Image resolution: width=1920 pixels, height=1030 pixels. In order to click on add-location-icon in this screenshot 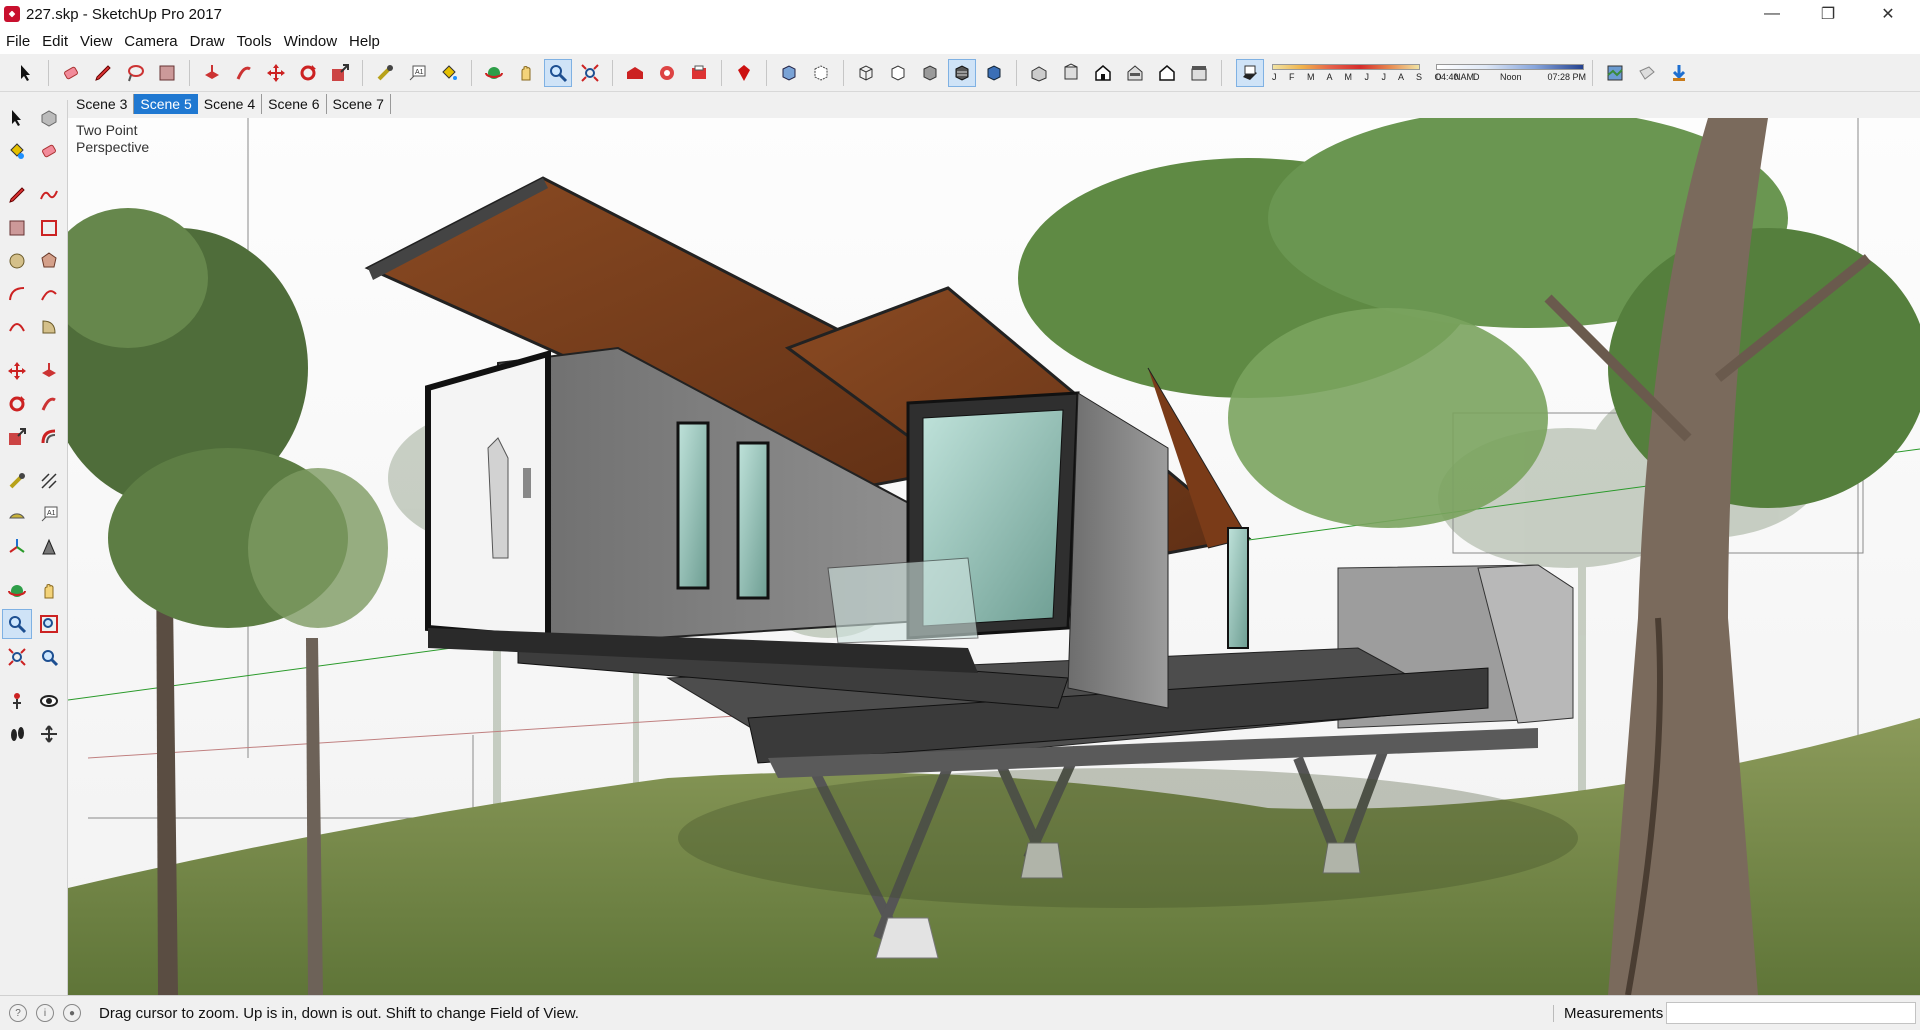, I will do `click(1679, 73)`.